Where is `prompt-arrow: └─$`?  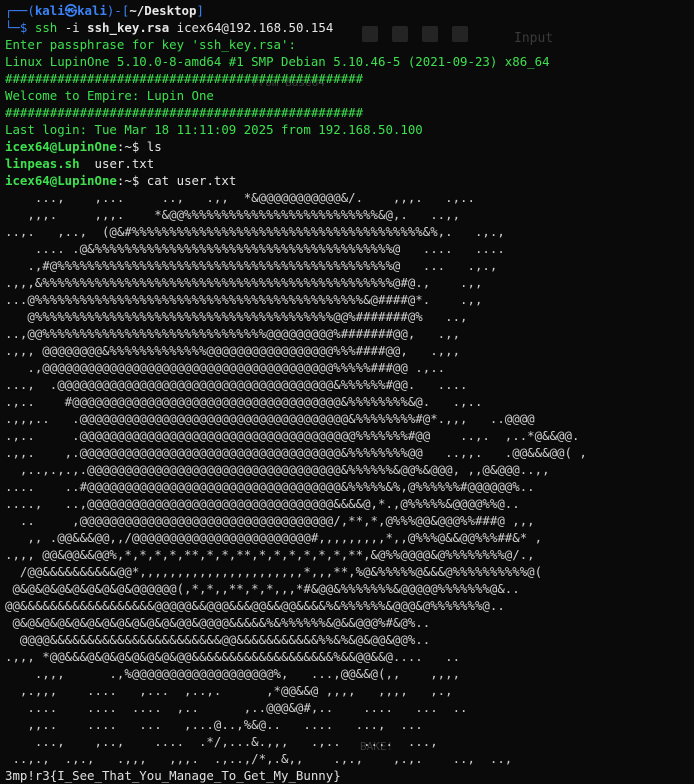 prompt-arrow: └─$ is located at coordinates (16, 27).